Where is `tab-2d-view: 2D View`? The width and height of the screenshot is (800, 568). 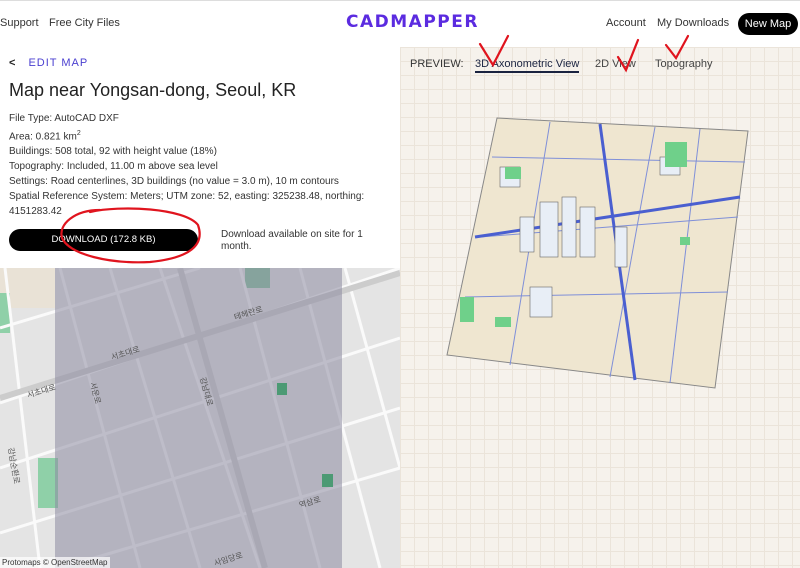
tab-2d-view: 2D View is located at coordinates (615, 64).